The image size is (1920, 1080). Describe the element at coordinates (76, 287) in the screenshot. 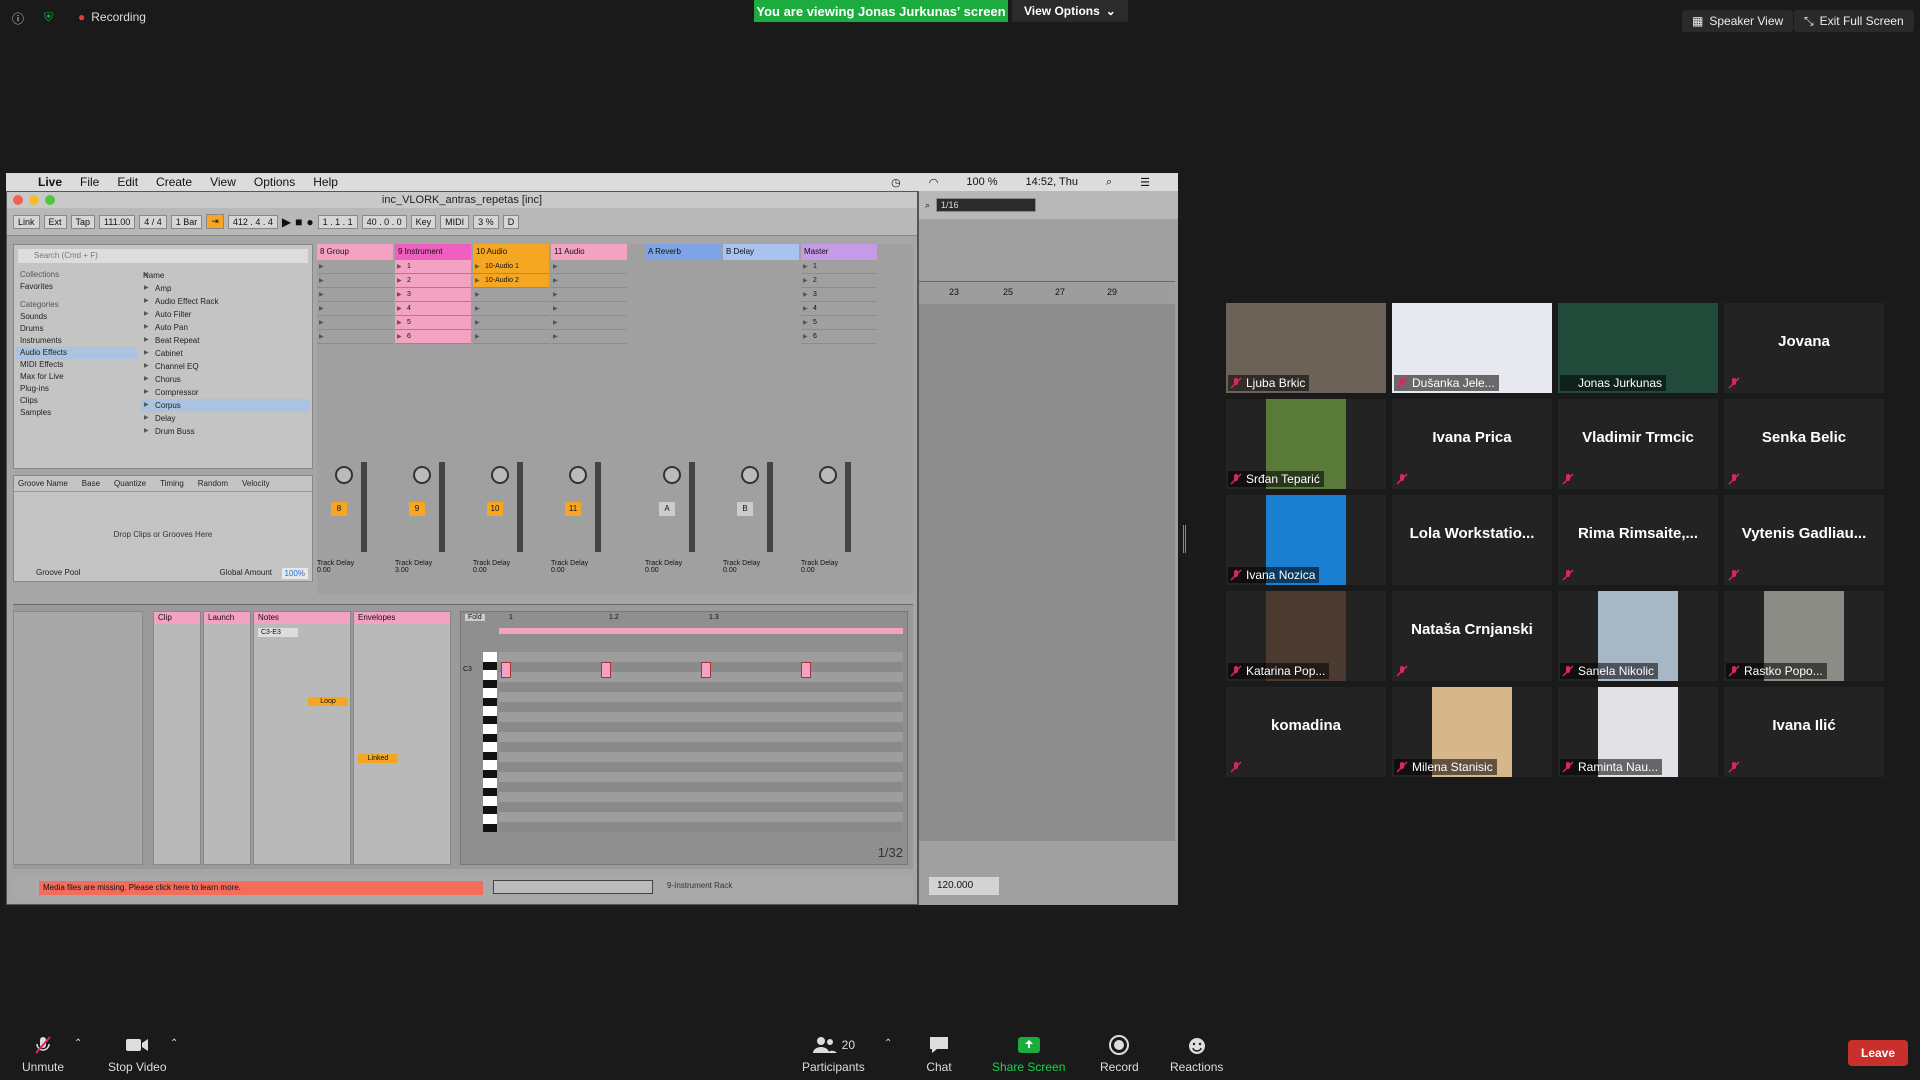

I see `favorites-item: Favorites` at that location.